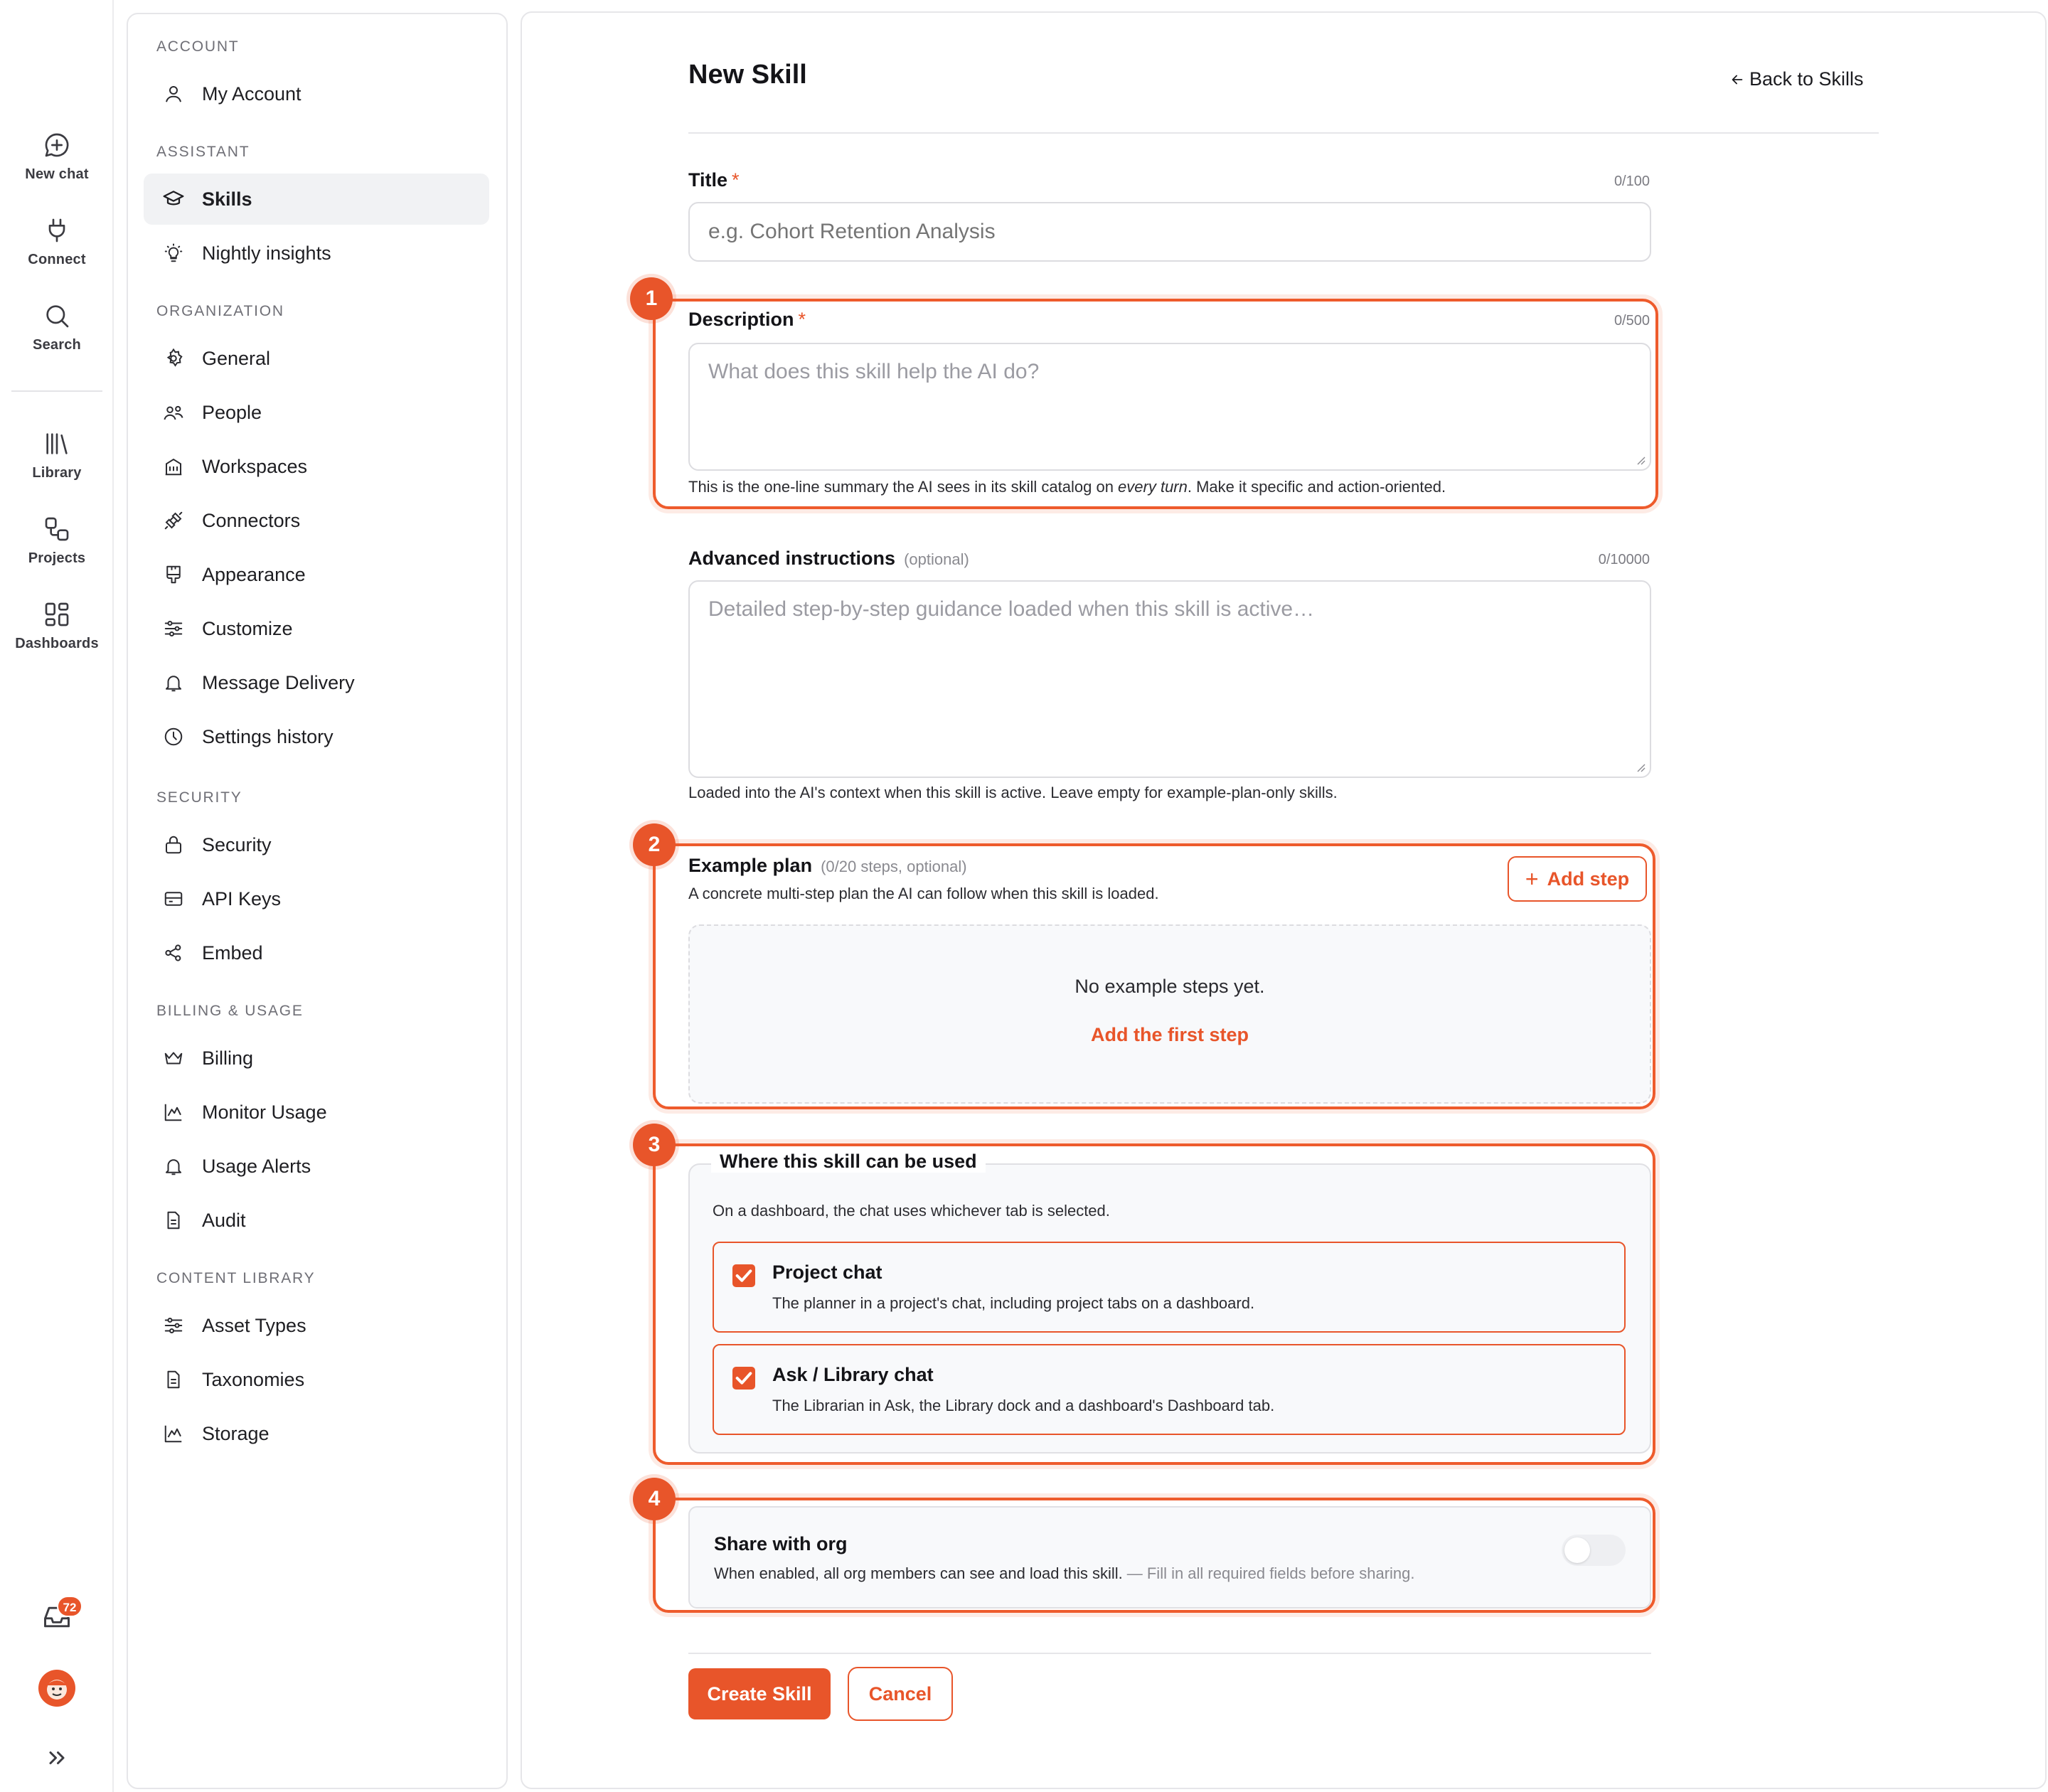  What do you see at coordinates (654, 844) in the screenshot?
I see `annotation-badge-2: 2` at bounding box center [654, 844].